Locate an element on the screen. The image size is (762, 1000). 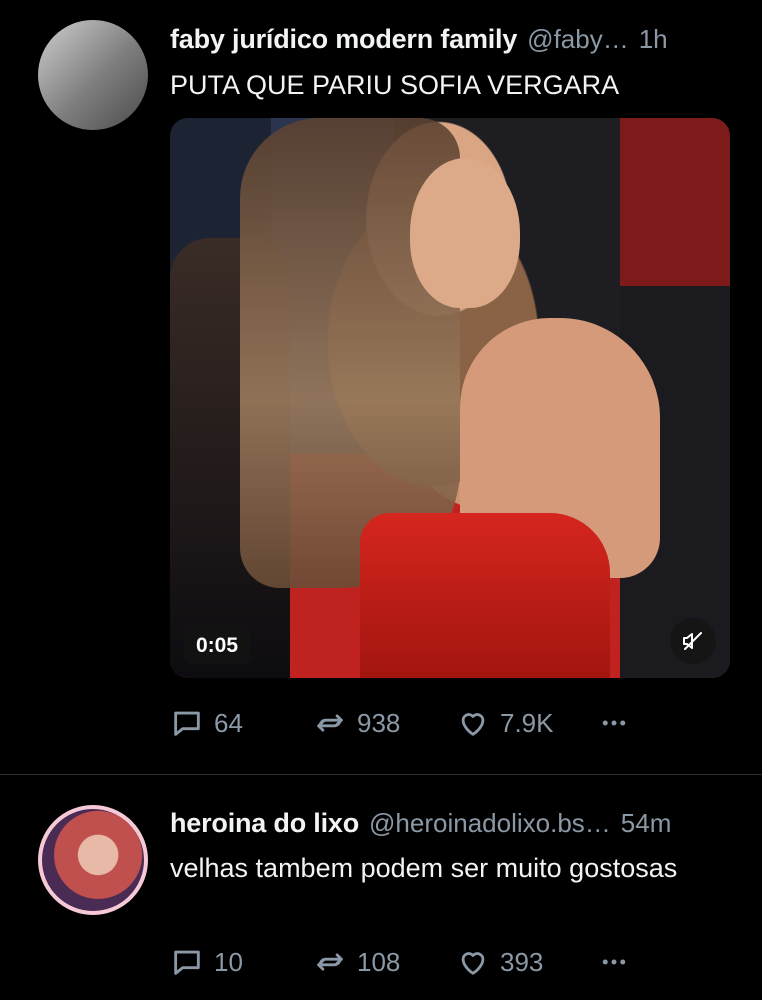
repost-count: 108 is located at coordinates (379, 961).